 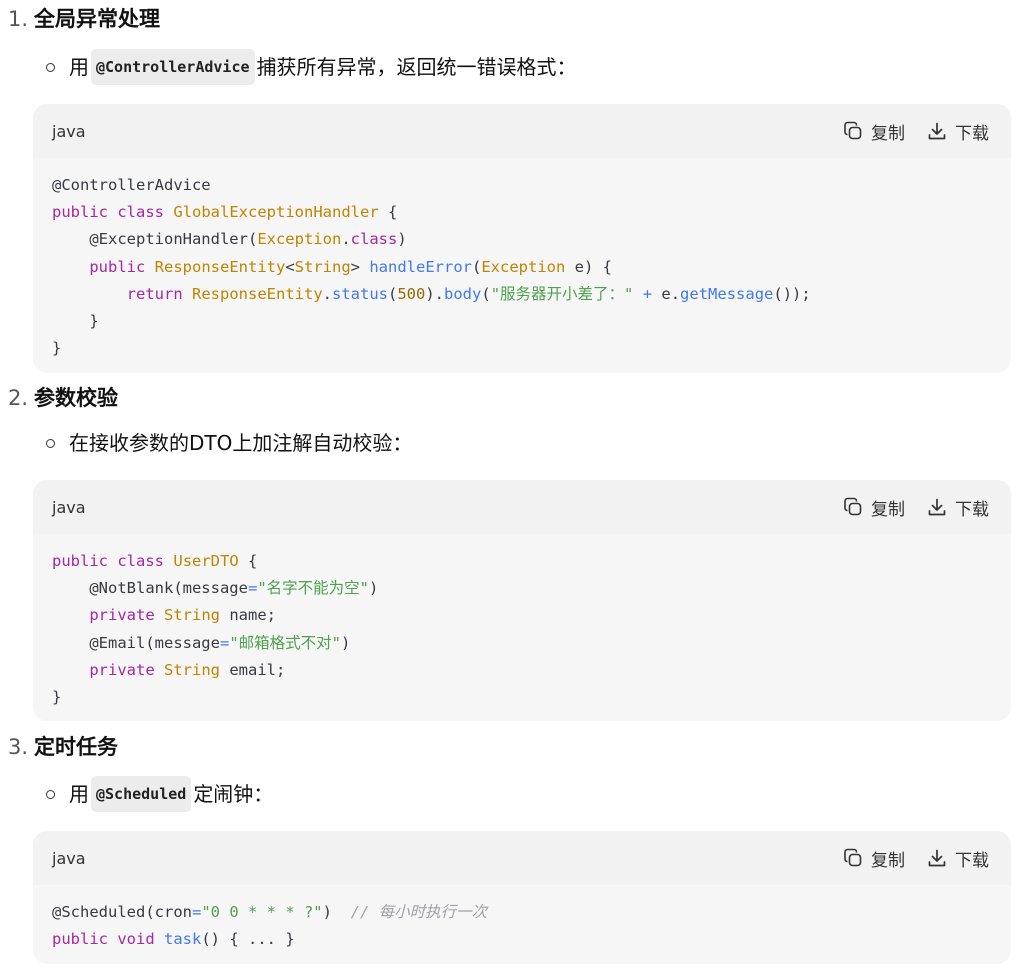 I want to click on section-heading-3: 3. 定时任务, so click(x=63, y=747).